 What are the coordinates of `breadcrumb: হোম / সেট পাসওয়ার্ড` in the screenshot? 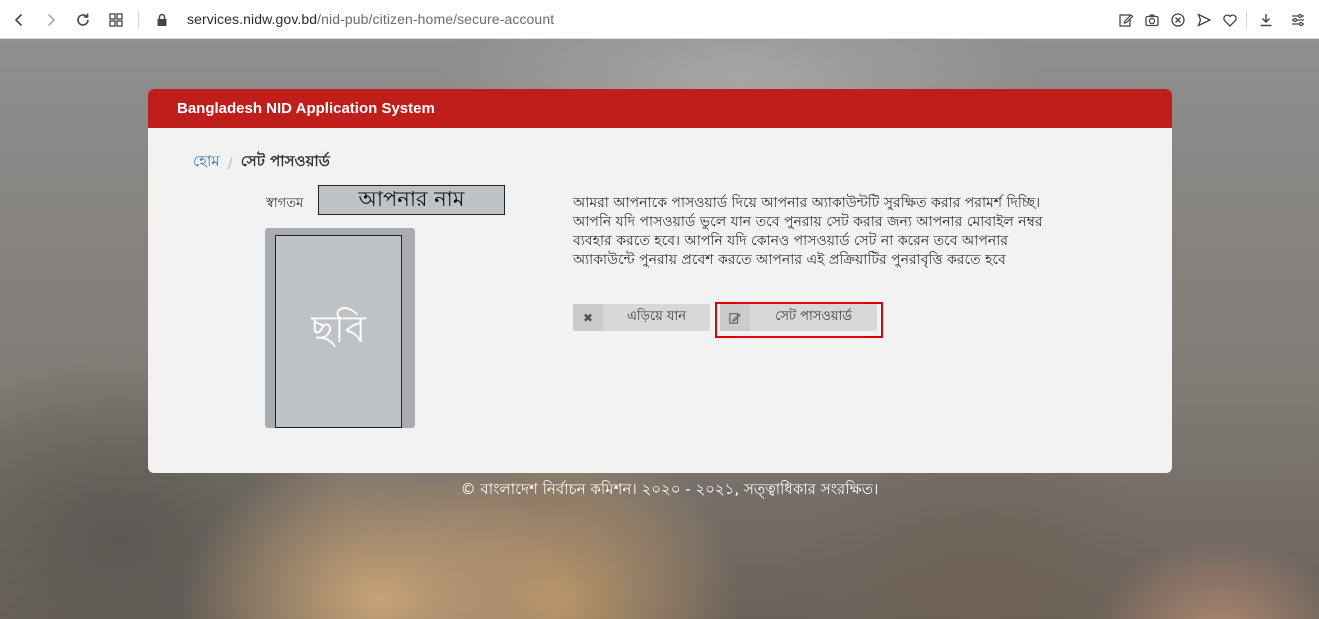 It's located at (261, 162).